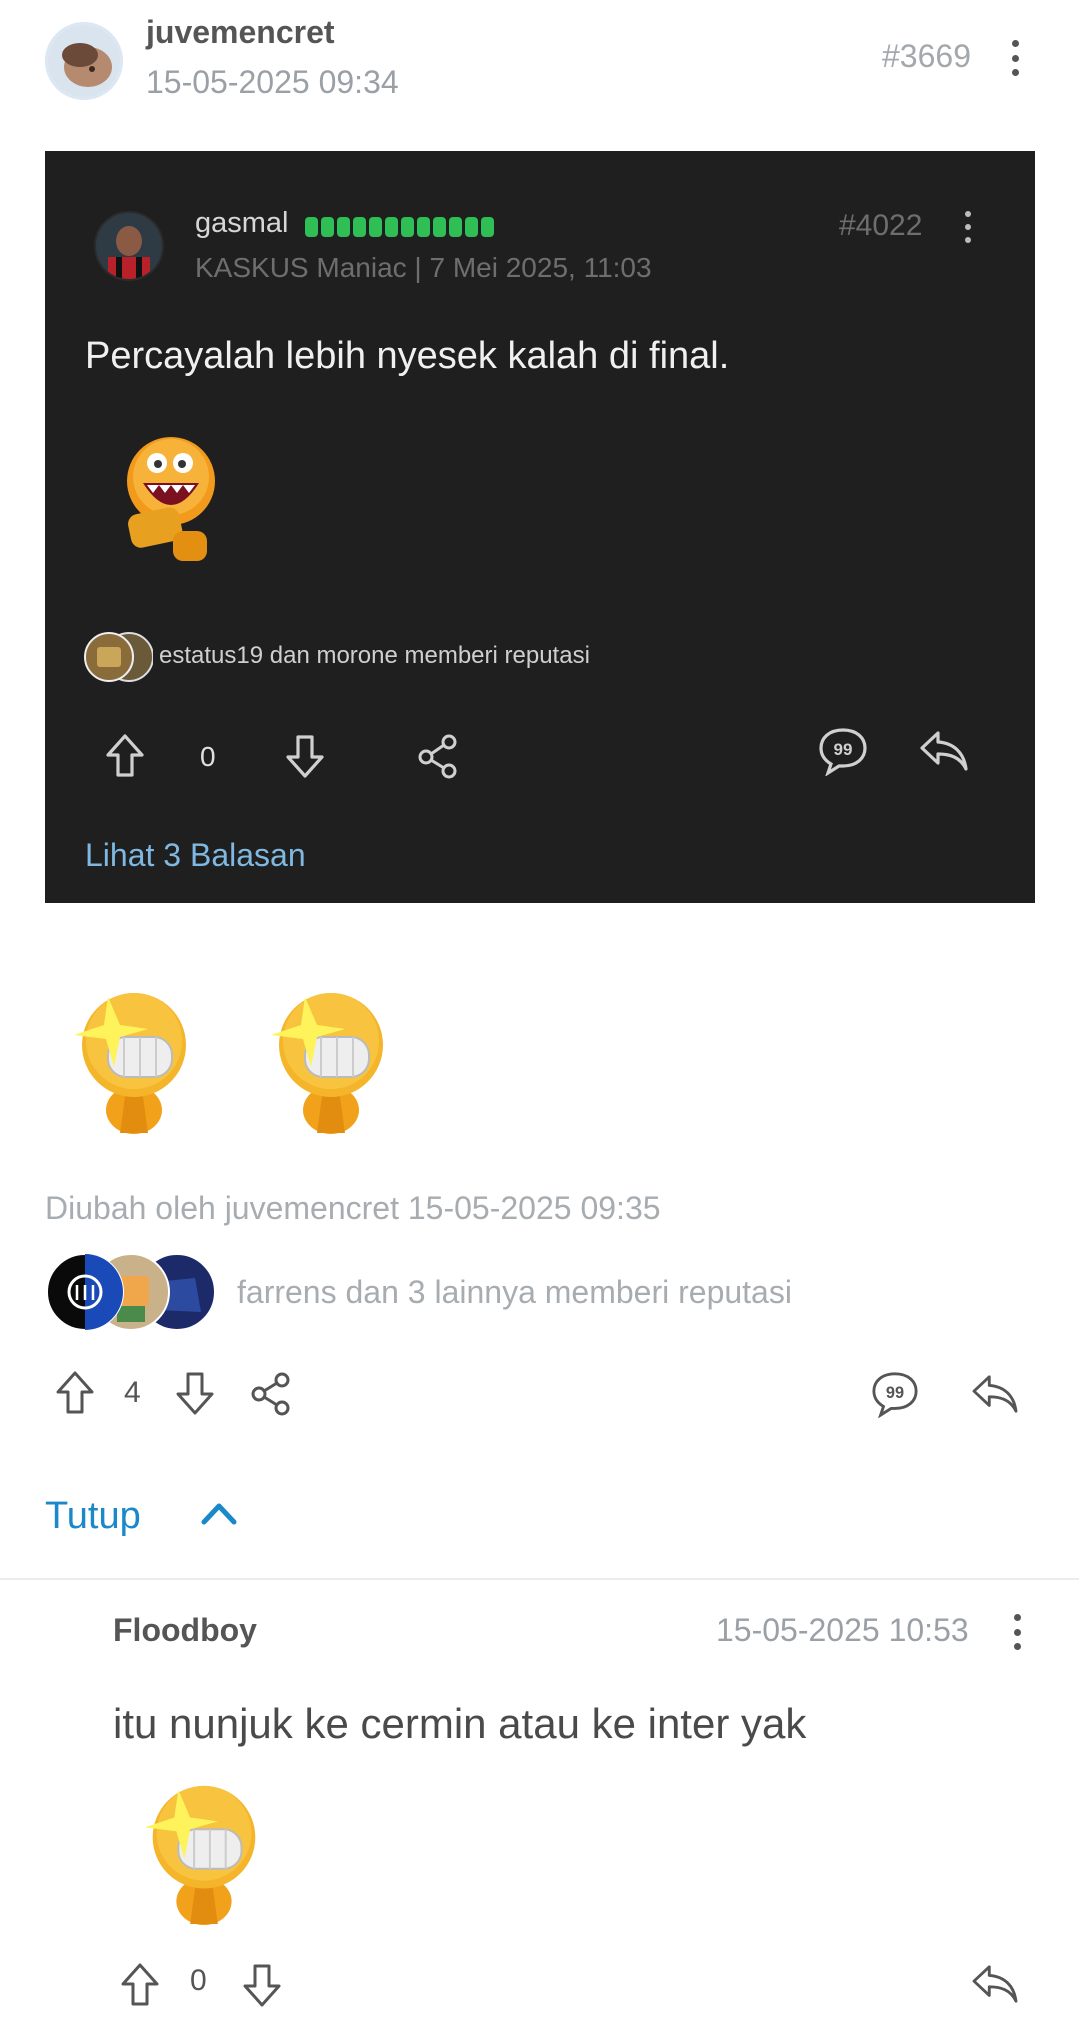 The image size is (1079, 2023). Describe the element at coordinates (171, 499) in the screenshot. I see `laughing-monster-emoji-icon` at that location.